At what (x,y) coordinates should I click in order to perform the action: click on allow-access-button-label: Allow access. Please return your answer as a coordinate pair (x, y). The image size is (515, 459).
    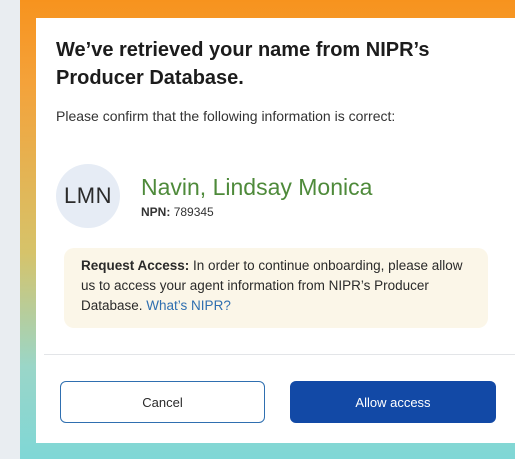
    Looking at the image, I should click on (393, 402).